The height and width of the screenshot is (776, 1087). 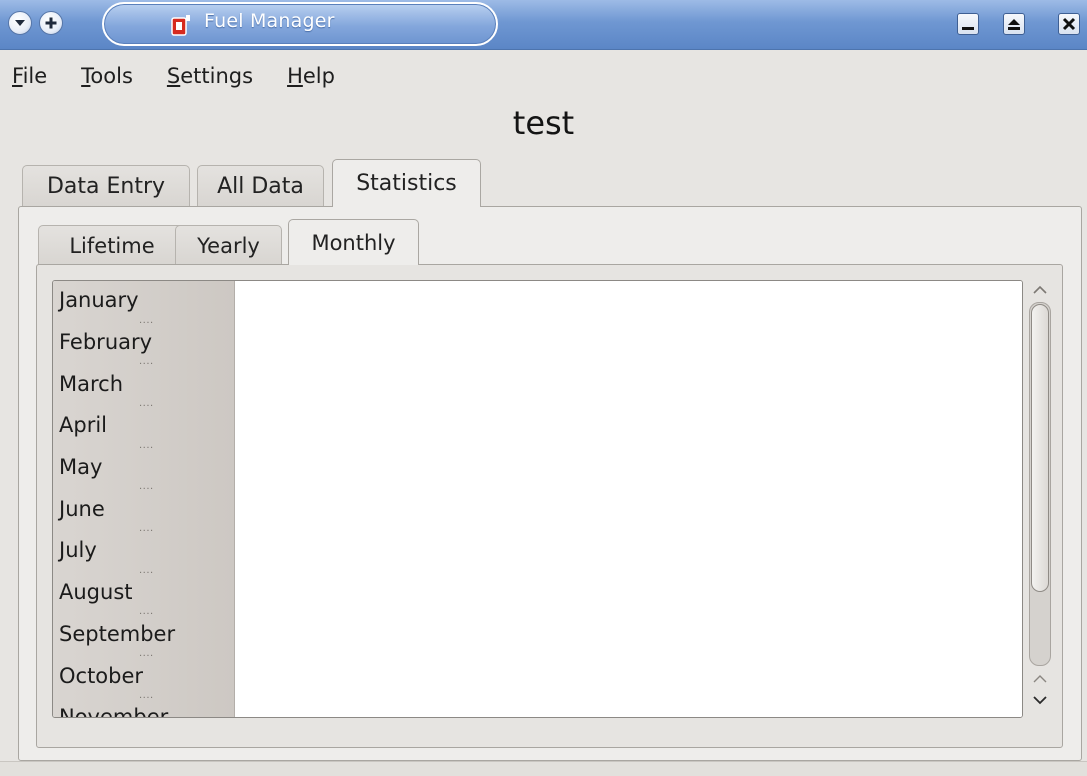 What do you see at coordinates (83, 425) in the screenshot?
I see `month-label: April` at bounding box center [83, 425].